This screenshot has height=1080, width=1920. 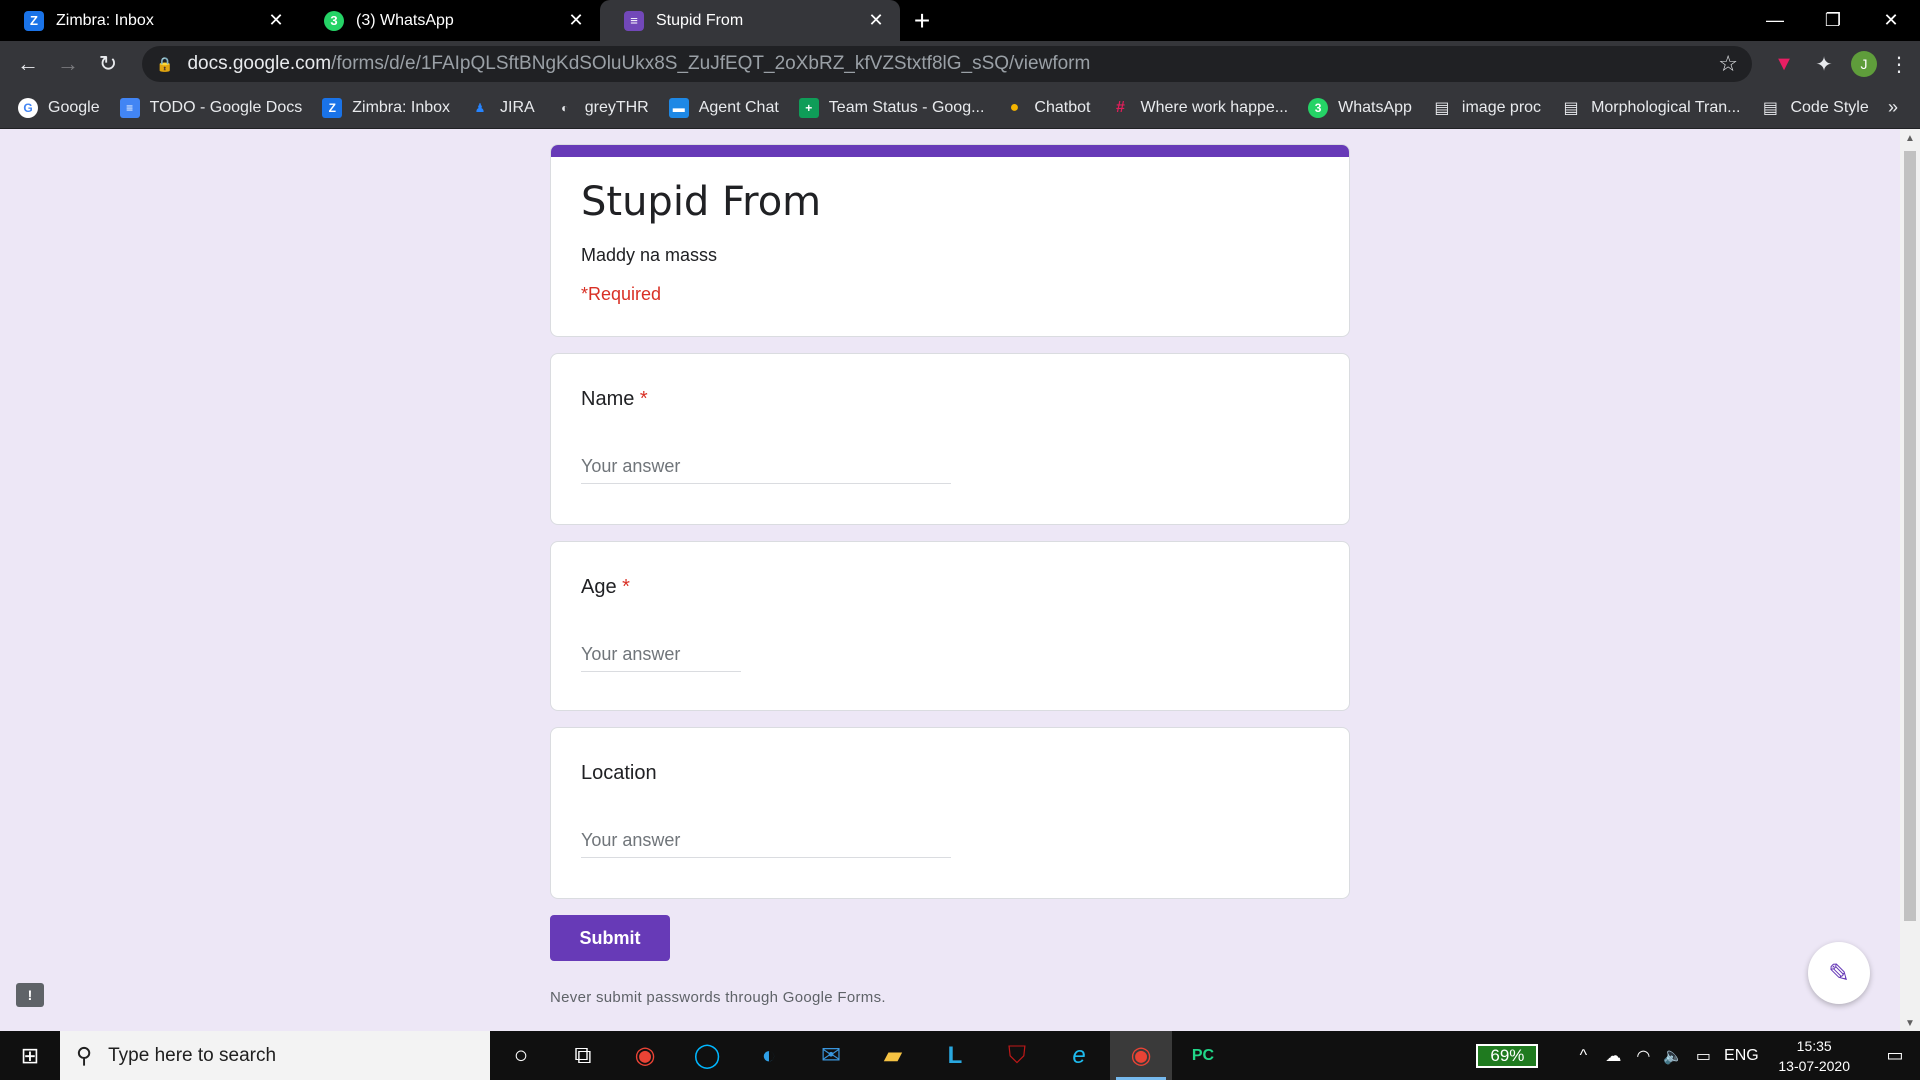 I want to click on search-placeholder: Type here to search, so click(x=192, y=1055).